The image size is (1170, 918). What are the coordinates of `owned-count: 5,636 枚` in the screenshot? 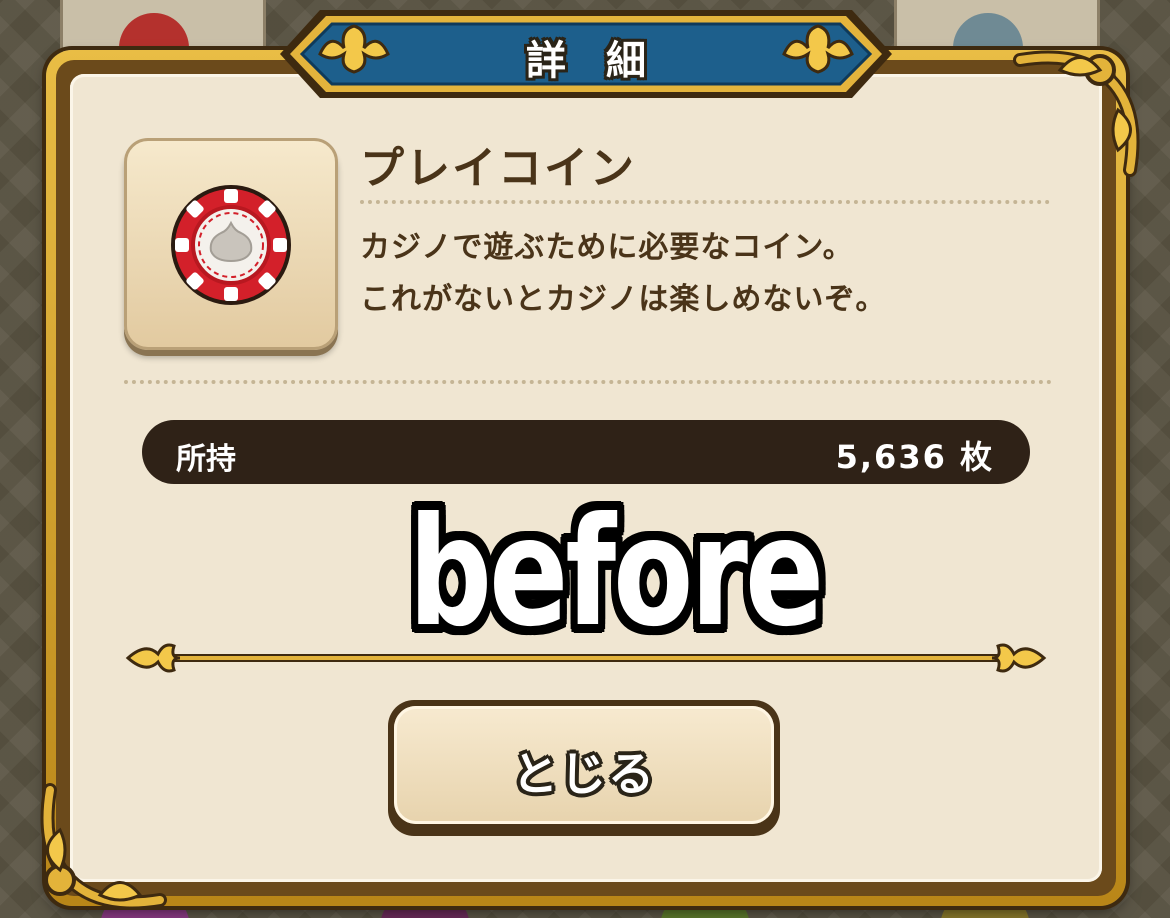 It's located at (914, 457).